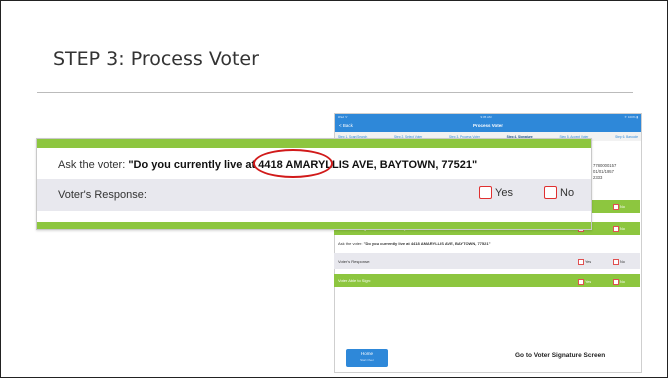 The width and height of the screenshot is (668, 378). What do you see at coordinates (314, 143) in the screenshot?
I see `callout-green-bar-top` at bounding box center [314, 143].